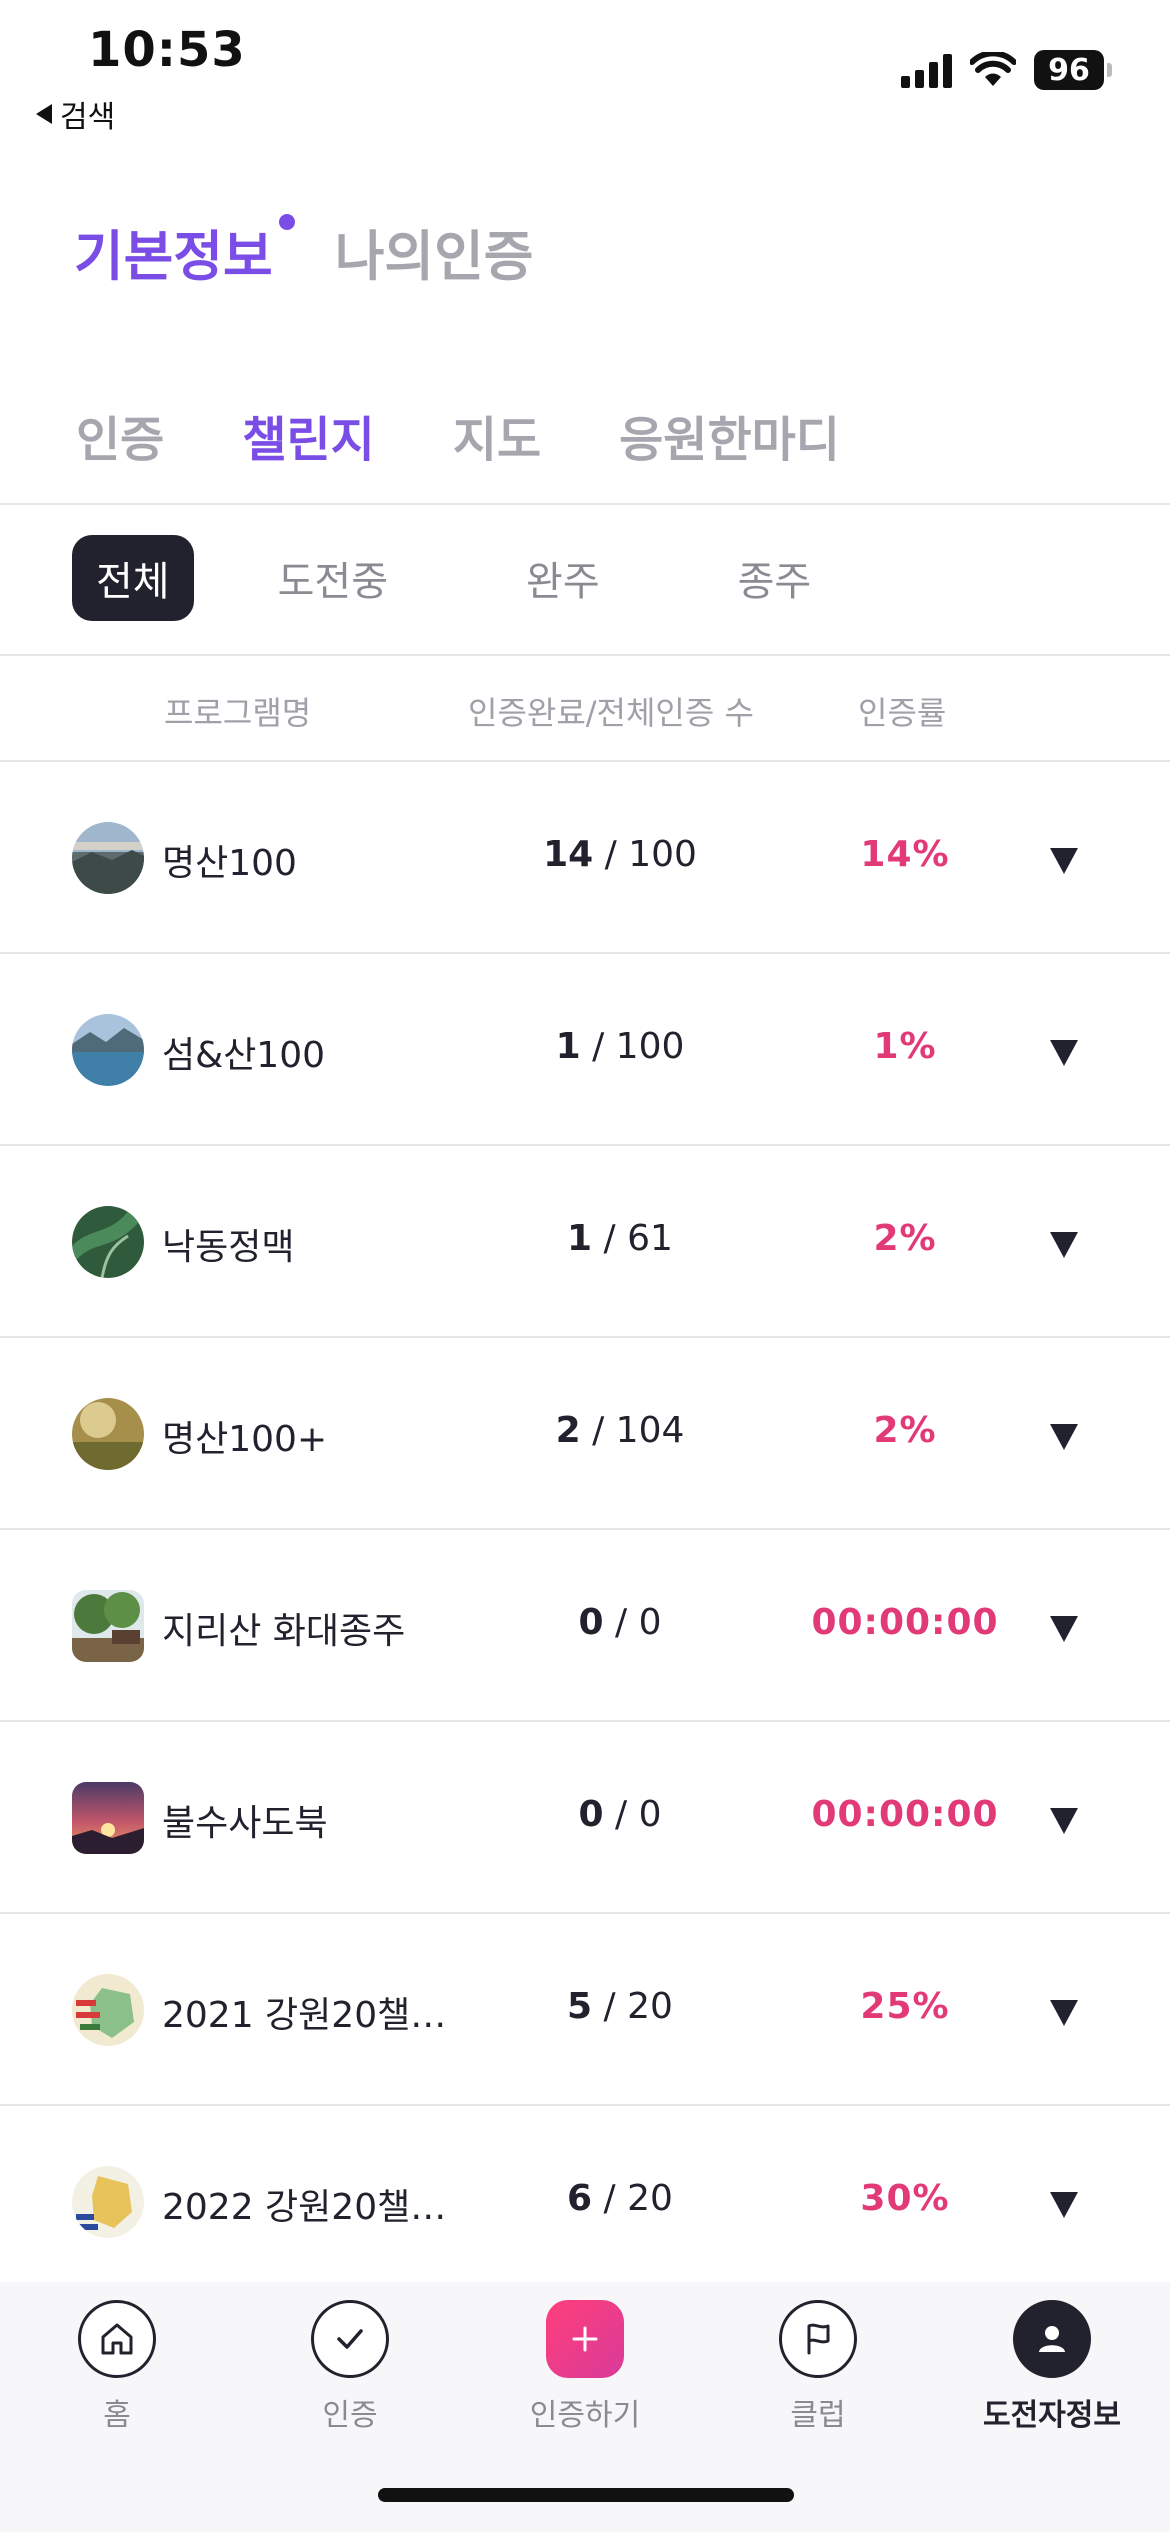 The image size is (1170, 2532). Describe the element at coordinates (117, 2415) in the screenshot. I see `nav-home-label: 홈` at that location.